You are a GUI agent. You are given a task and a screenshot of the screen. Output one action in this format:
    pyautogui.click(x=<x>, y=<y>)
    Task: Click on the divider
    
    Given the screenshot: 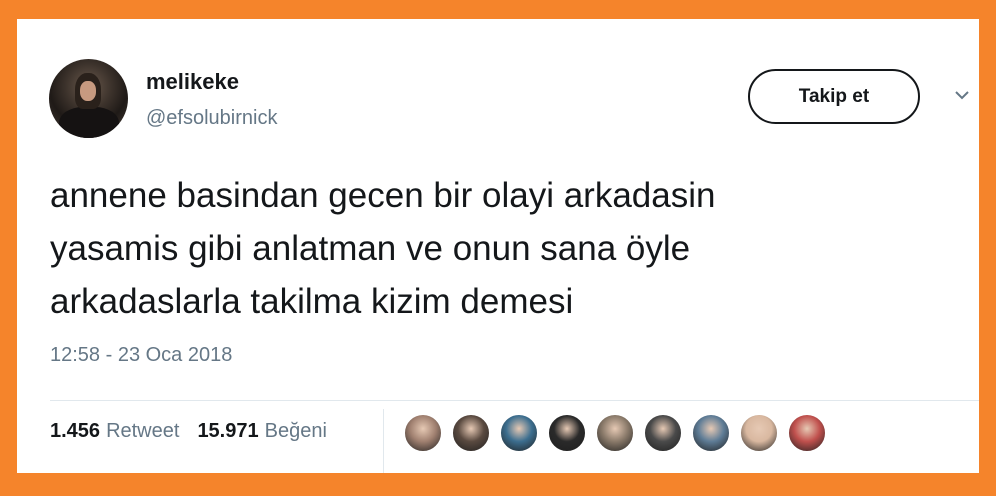 What is the action you would take?
    pyautogui.click(x=514, y=400)
    